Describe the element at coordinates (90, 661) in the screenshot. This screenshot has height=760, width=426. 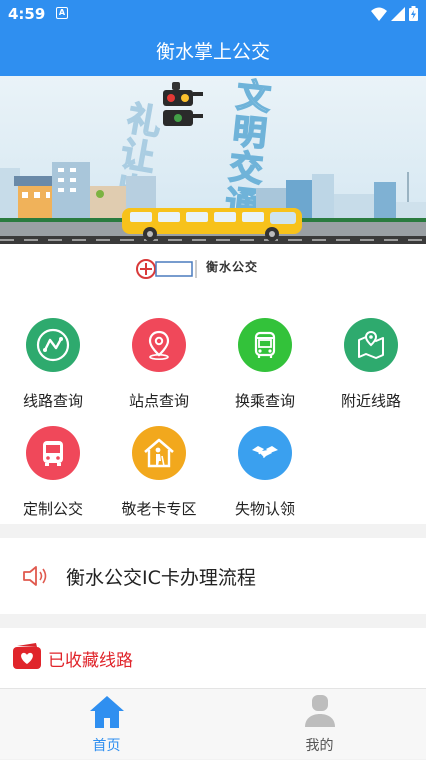
I see `favorite-routes-label: 已收藏线路` at that location.